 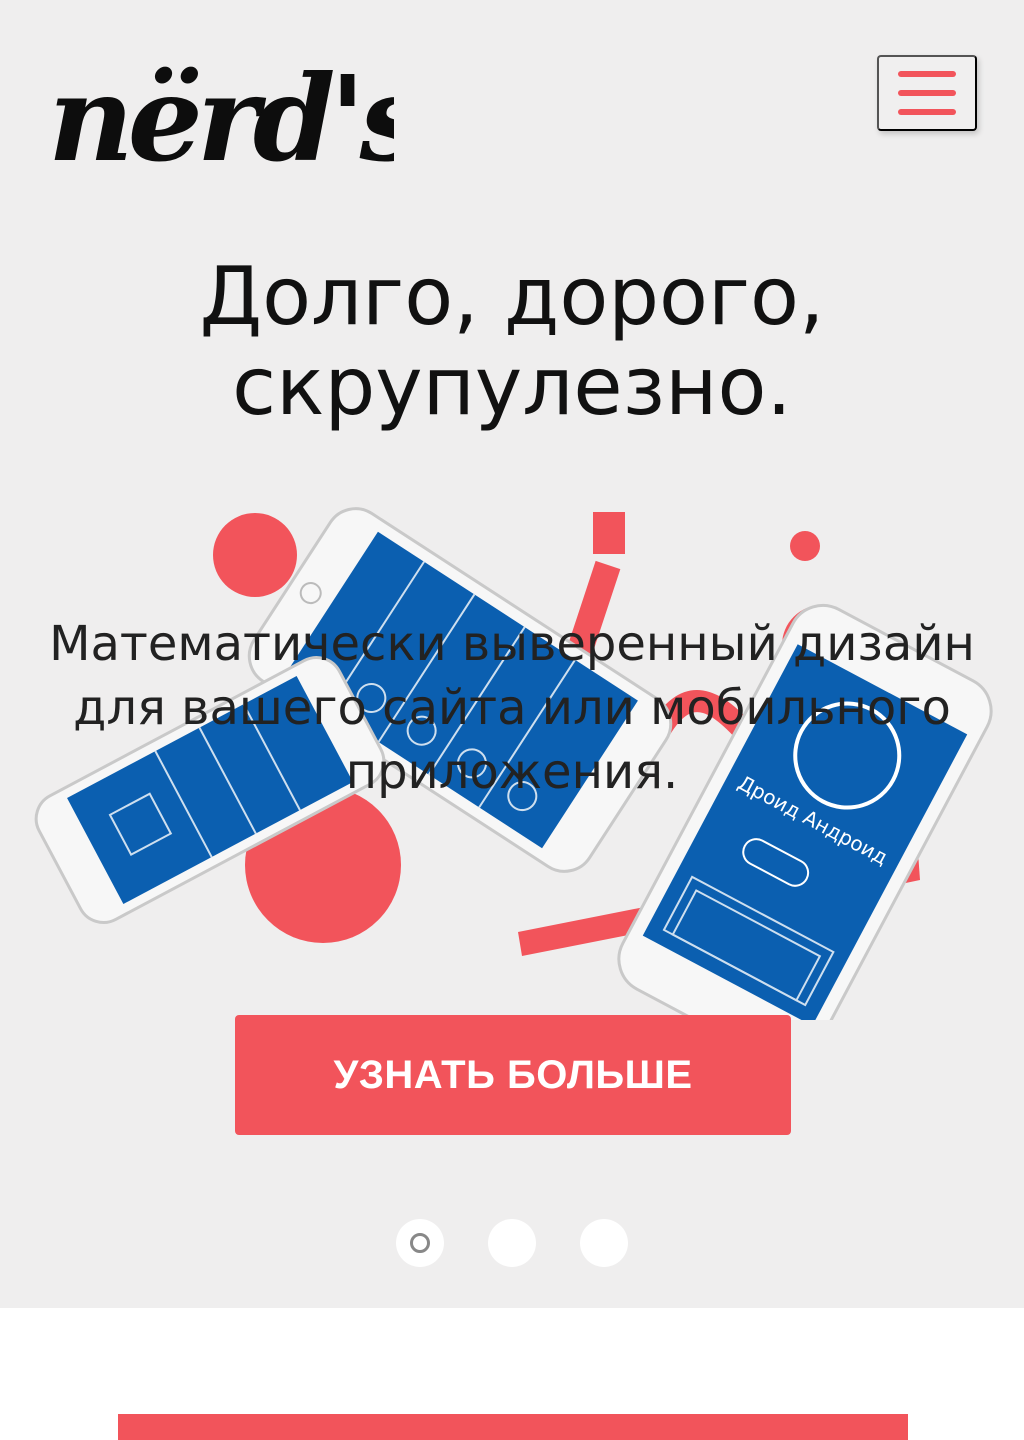 What do you see at coordinates (609, 533) in the screenshot?
I see `red-bar-vertical` at bounding box center [609, 533].